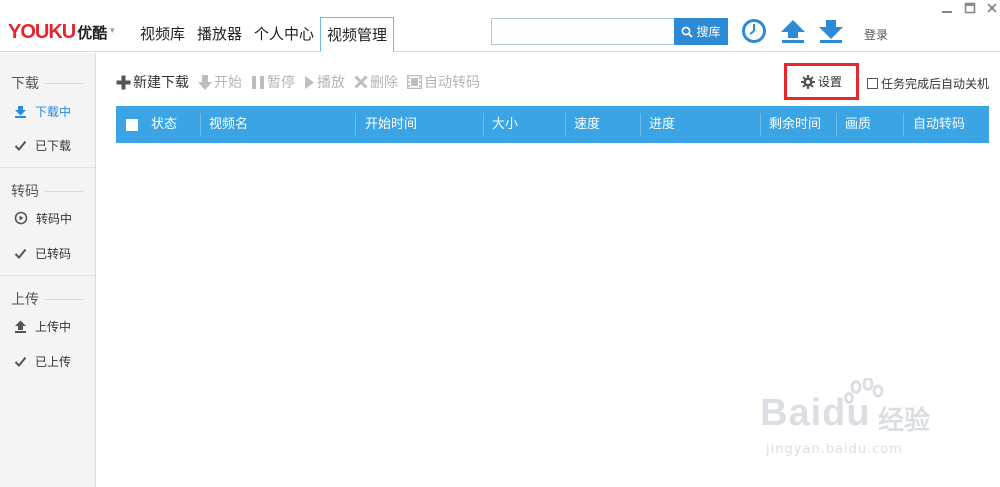 The image size is (1000, 487). What do you see at coordinates (708, 32) in the screenshot?
I see `search-button-label: 搜库` at bounding box center [708, 32].